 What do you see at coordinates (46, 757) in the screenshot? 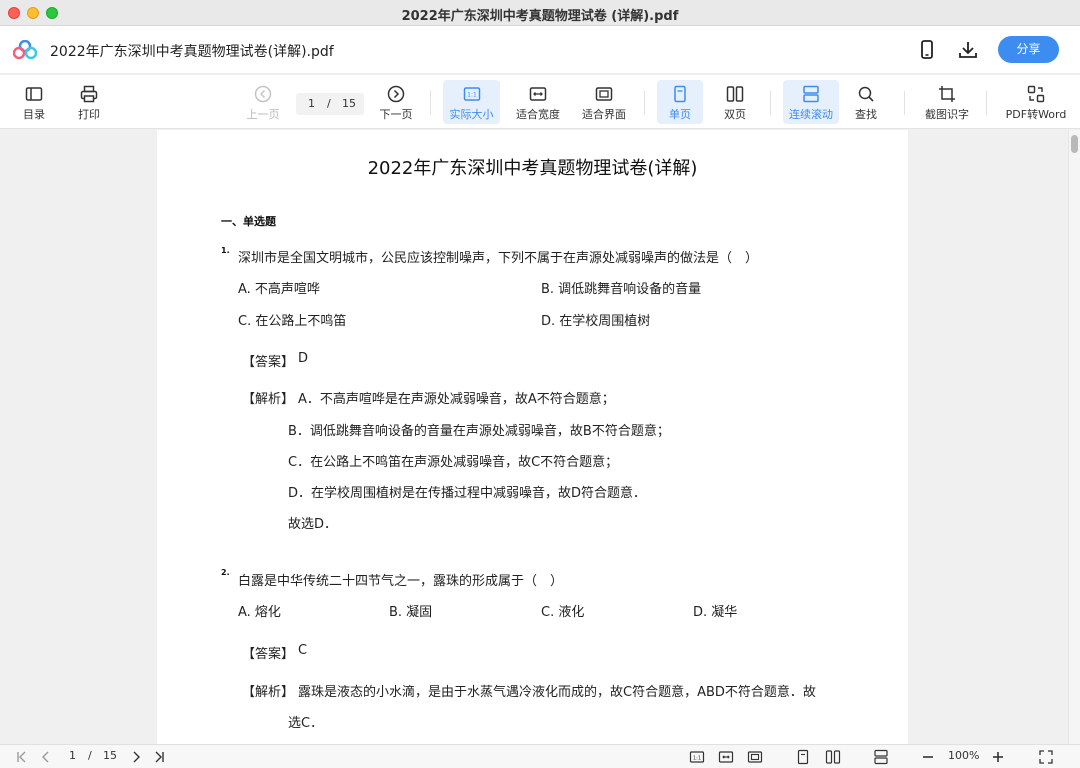
I see `prev-page-icon` at bounding box center [46, 757].